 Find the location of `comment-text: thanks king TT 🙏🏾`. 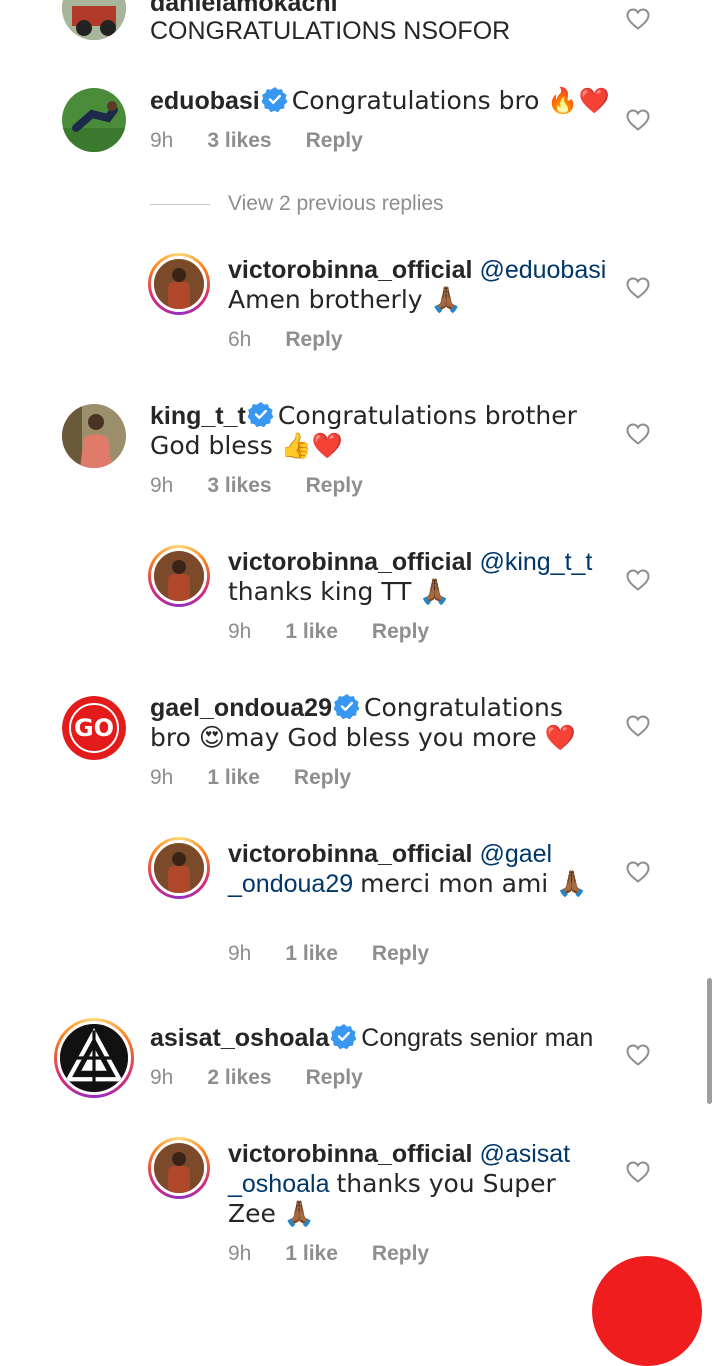

comment-text: thanks king TT 🙏🏾 is located at coordinates (339, 591).